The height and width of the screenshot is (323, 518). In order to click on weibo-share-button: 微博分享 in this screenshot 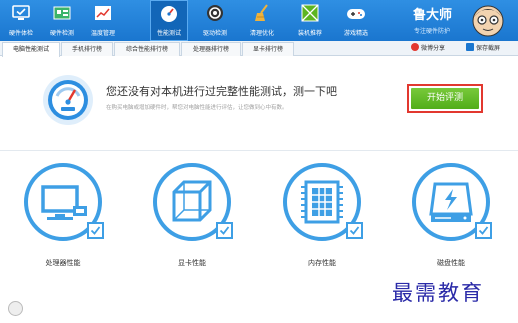, I will do `click(428, 48)`.